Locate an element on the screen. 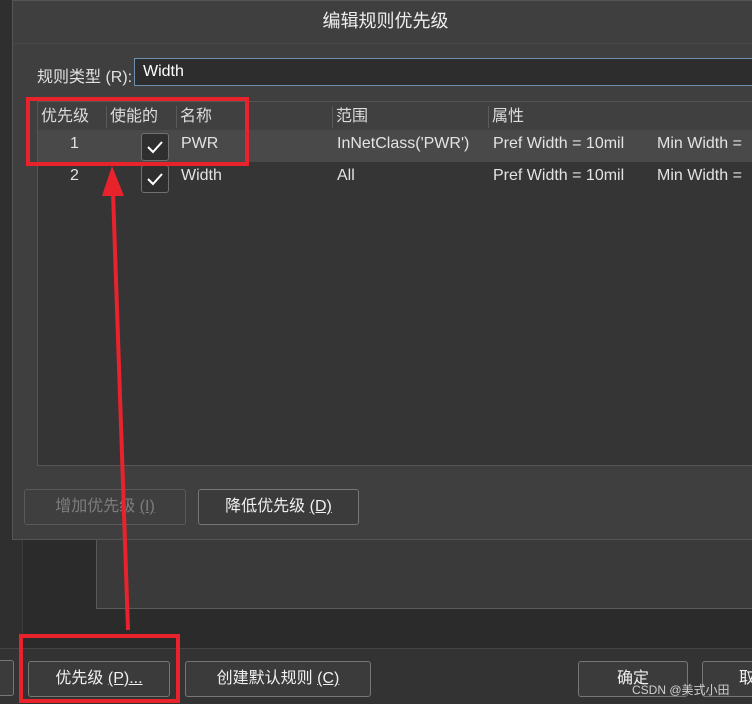  annotation-arrow-icon is located at coordinates (116, 398).